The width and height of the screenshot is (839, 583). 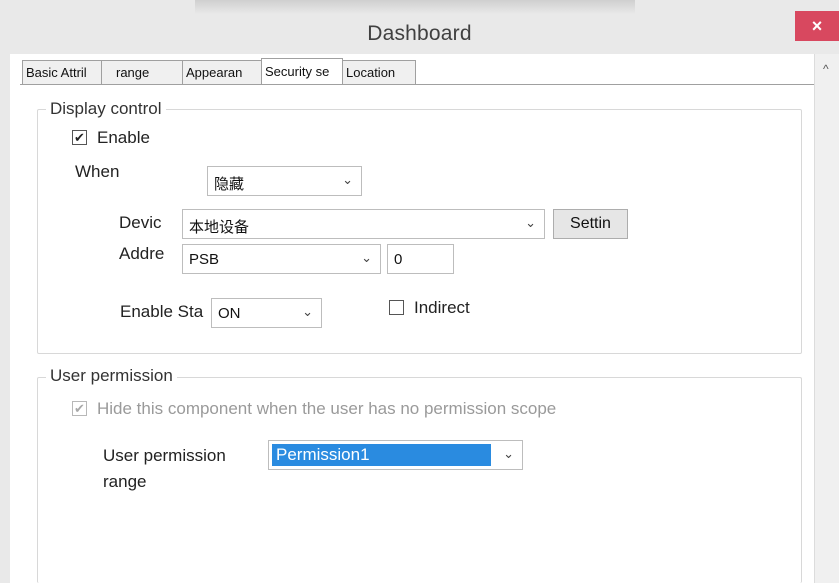 What do you see at coordinates (590, 224) in the screenshot?
I see `settings-button: Settin` at bounding box center [590, 224].